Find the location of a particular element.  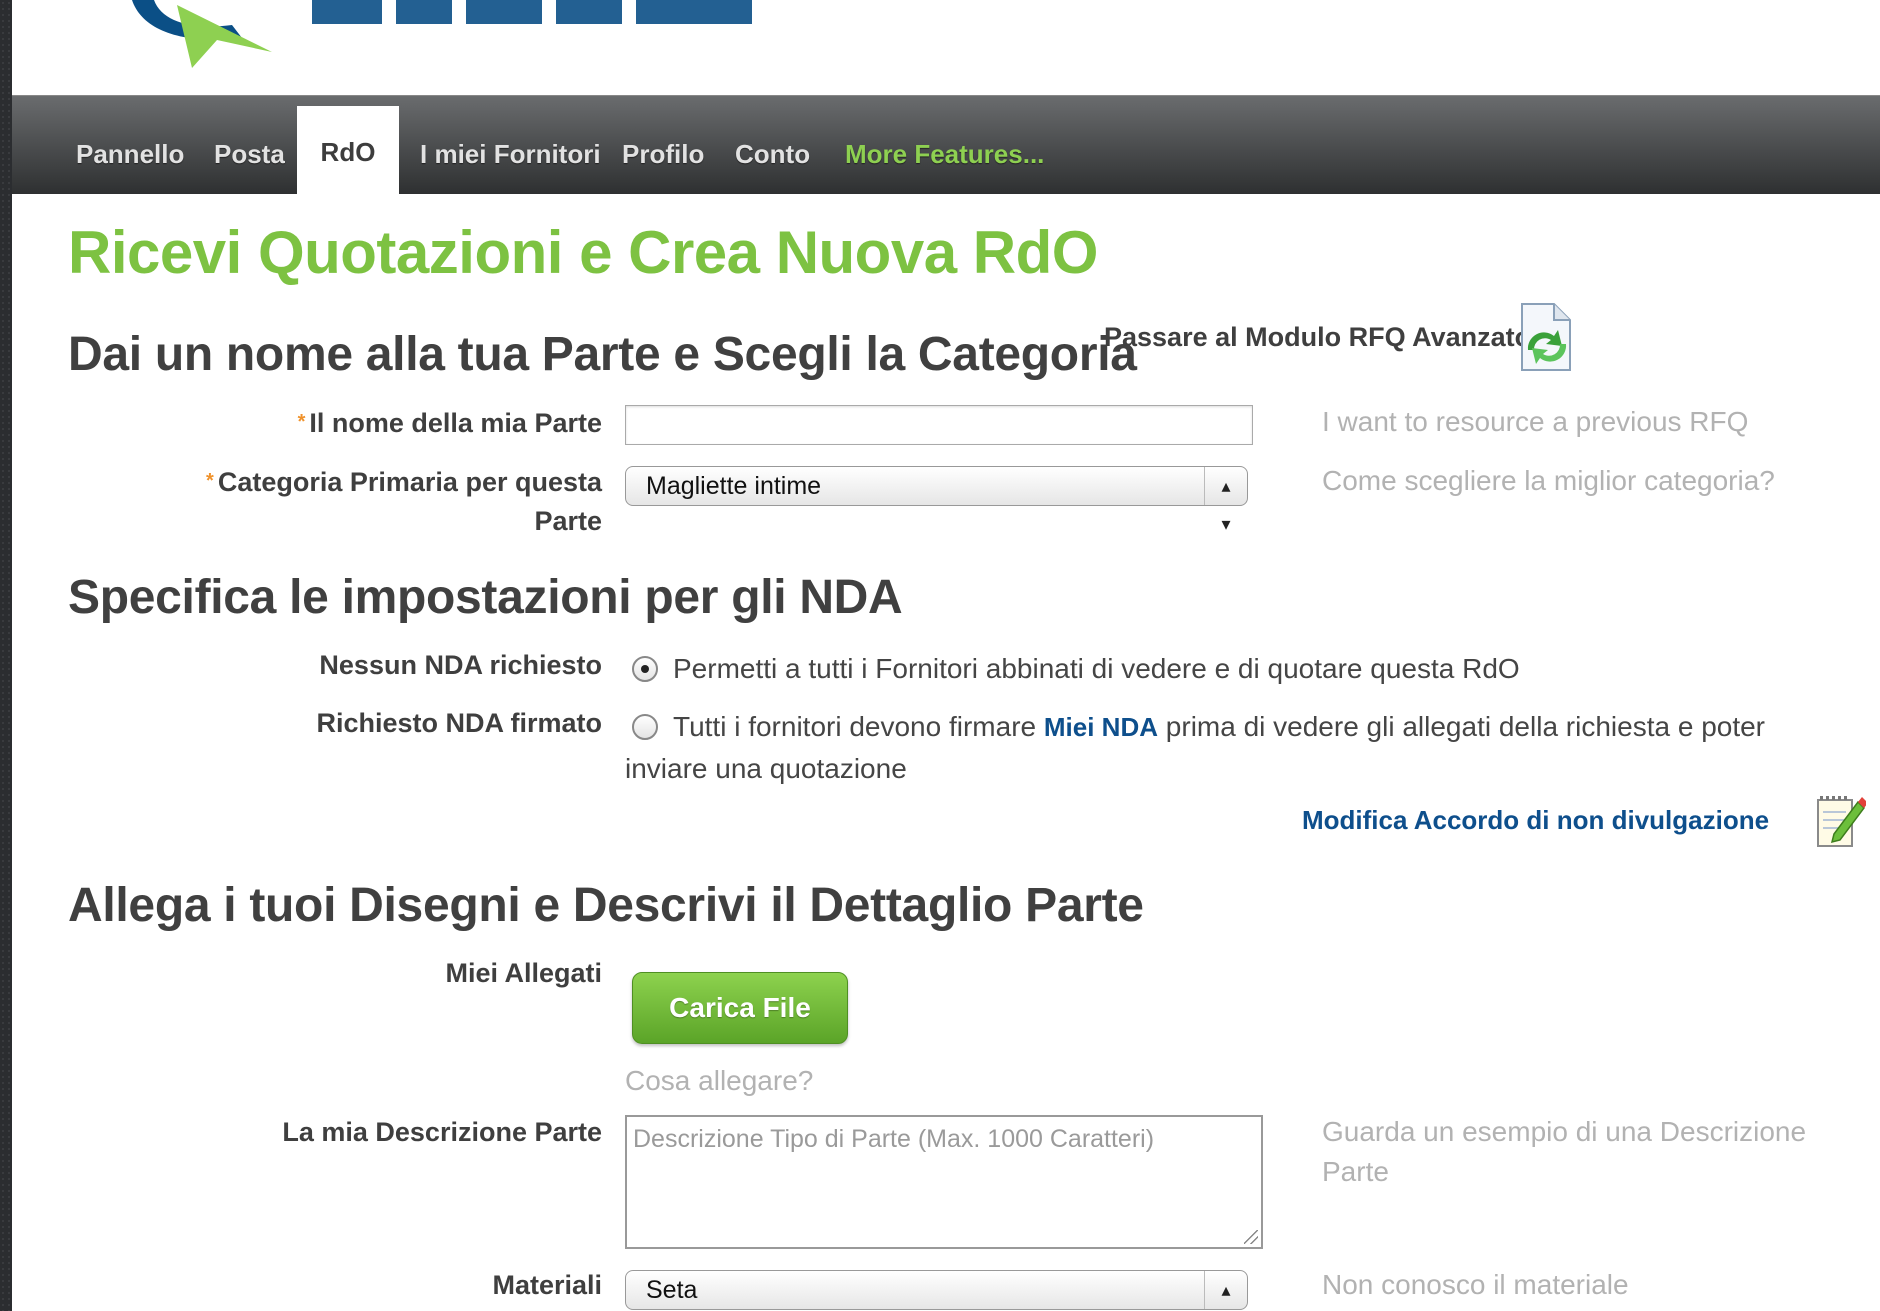

radio-selected-dot is located at coordinates (645, 669).